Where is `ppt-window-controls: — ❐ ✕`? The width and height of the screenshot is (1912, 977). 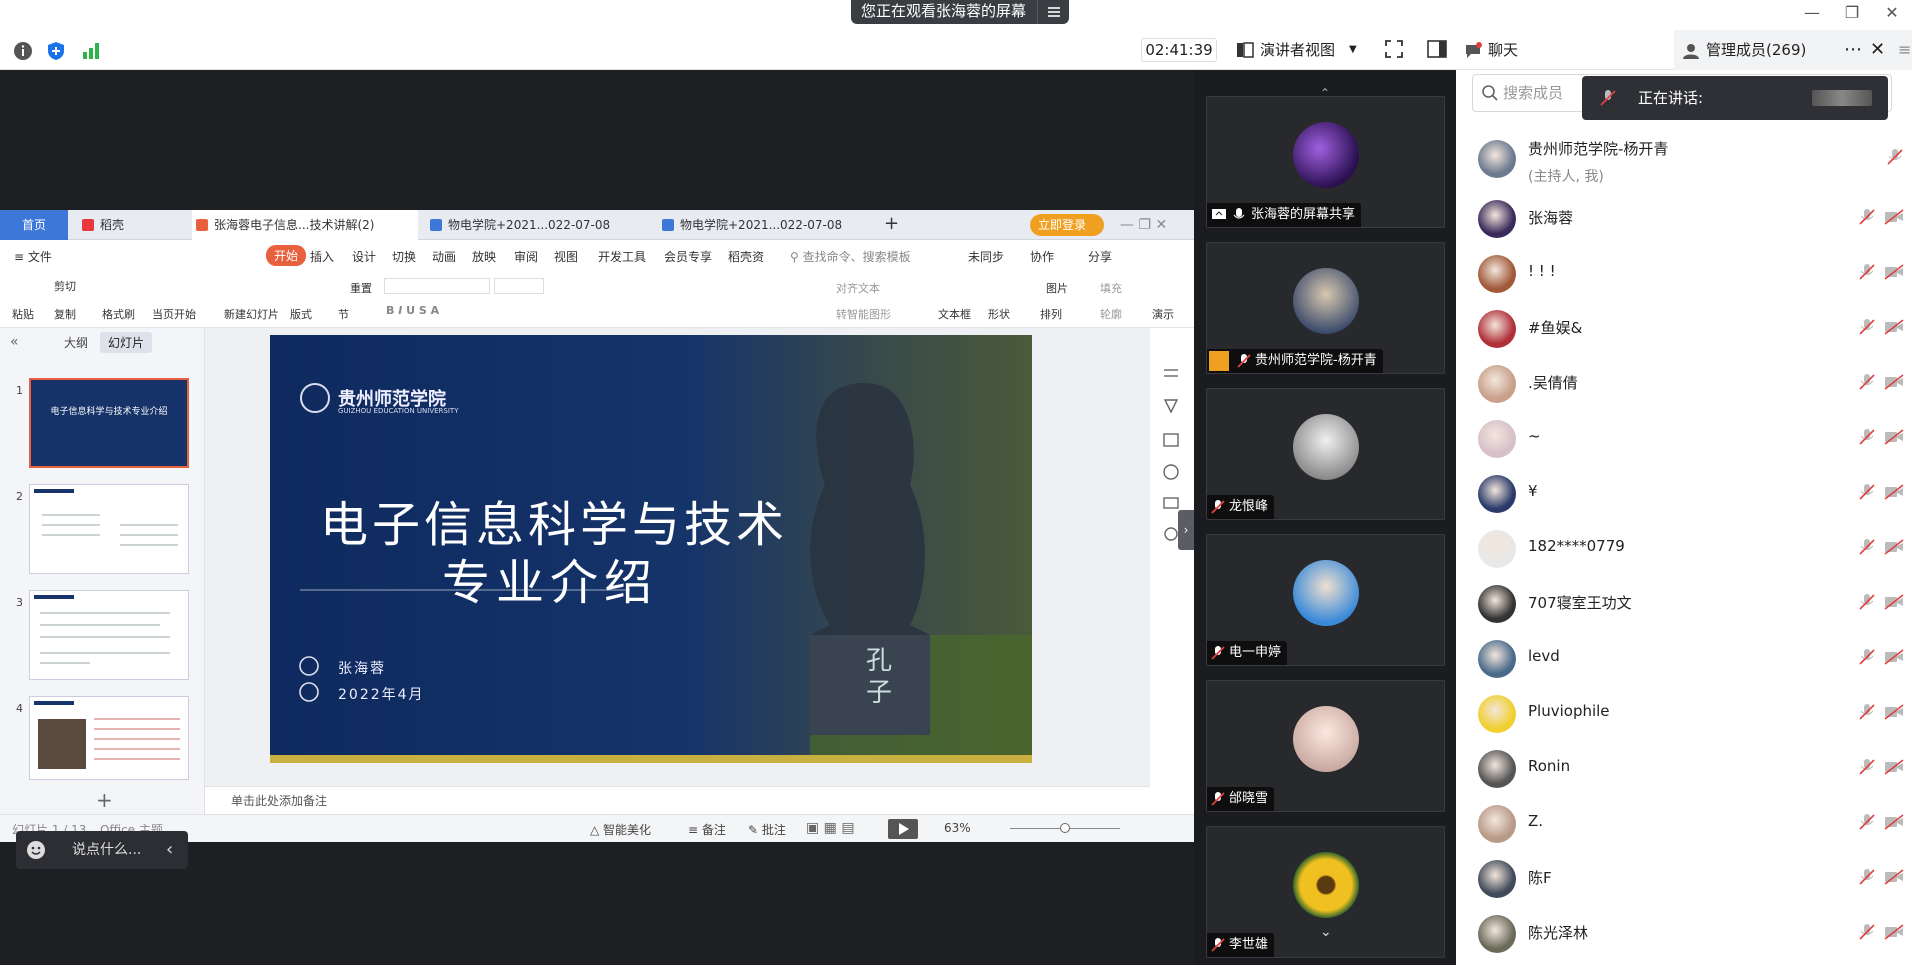 ppt-window-controls: — ❐ ✕ is located at coordinates (1143, 225).